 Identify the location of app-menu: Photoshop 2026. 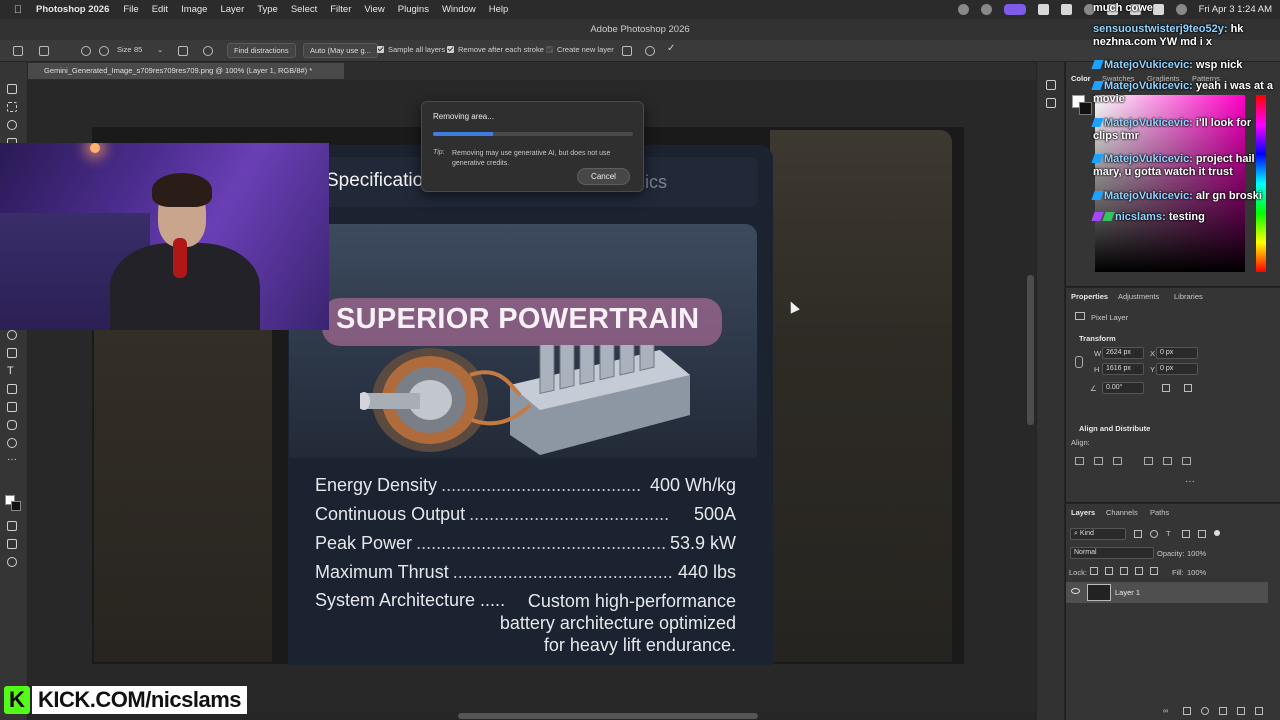
(72, 9).